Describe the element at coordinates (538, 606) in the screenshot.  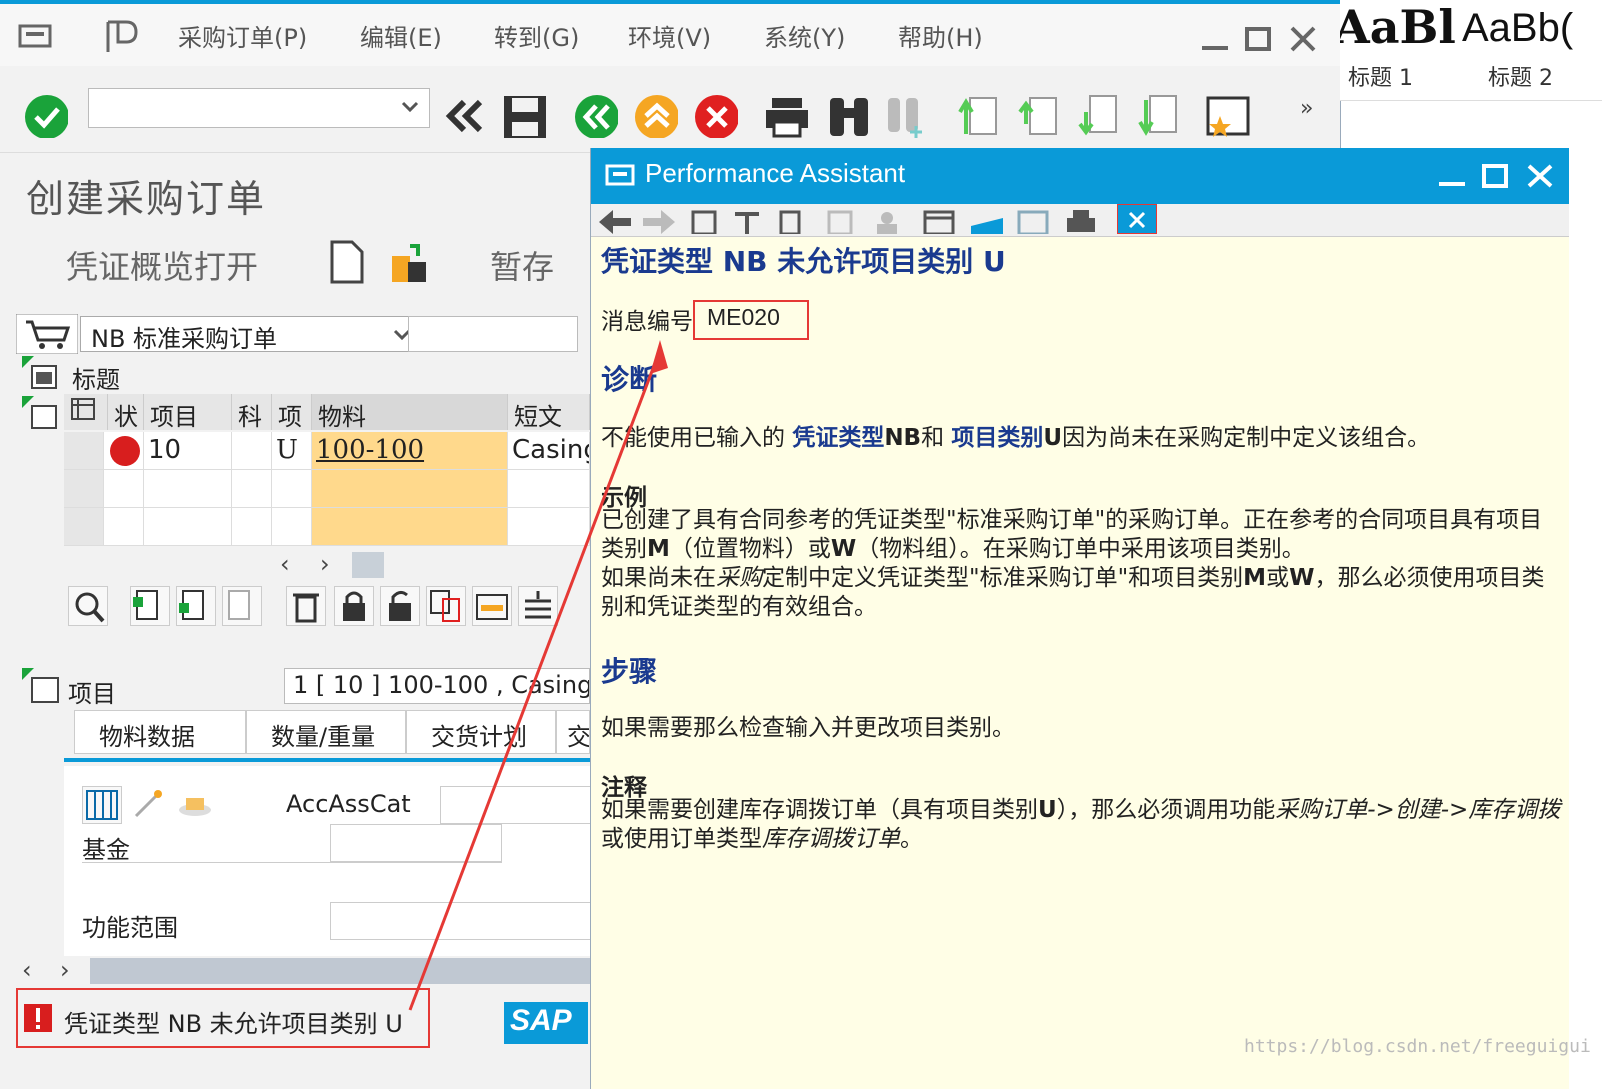
I see `sort-button` at that location.